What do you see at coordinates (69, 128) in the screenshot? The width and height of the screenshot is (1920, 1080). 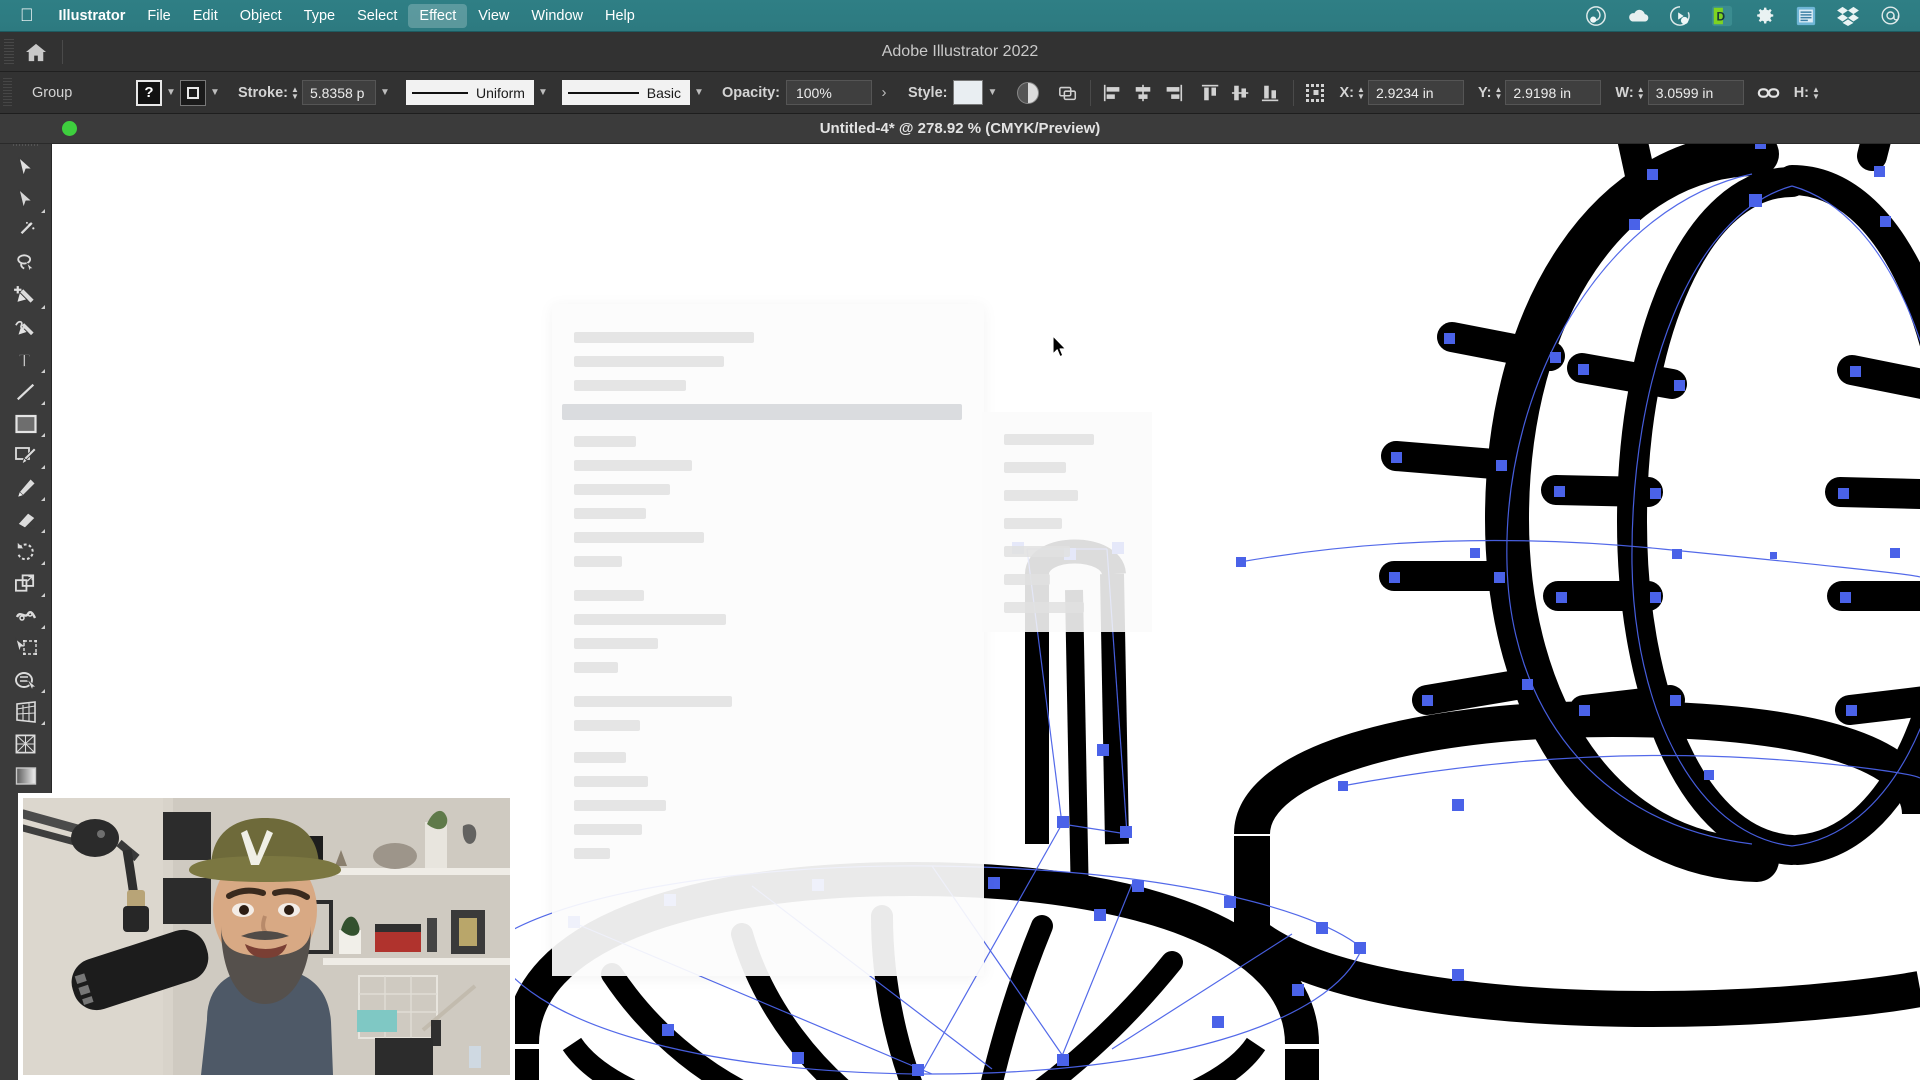 I see `recording-dot` at bounding box center [69, 128].